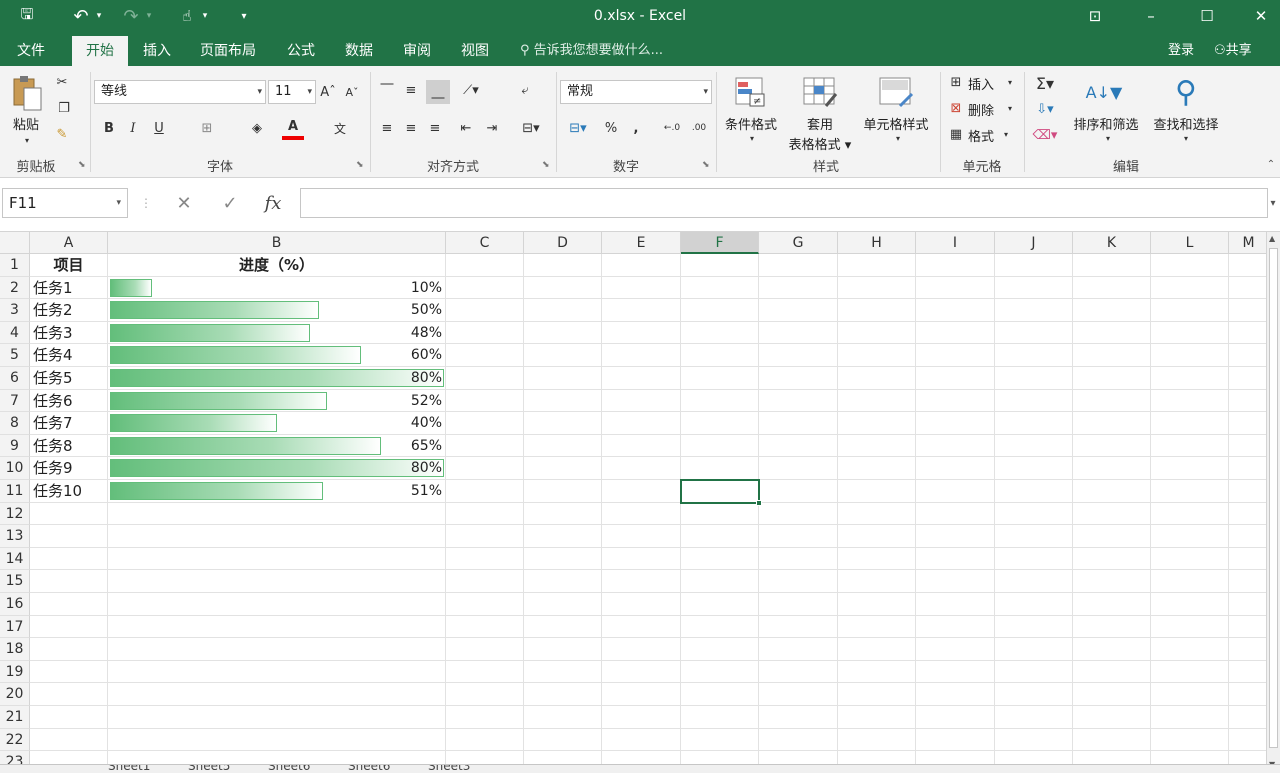 This screenshot has height=773, width=1280. I want to click on progress-cell: 80%, so click(277, 378).